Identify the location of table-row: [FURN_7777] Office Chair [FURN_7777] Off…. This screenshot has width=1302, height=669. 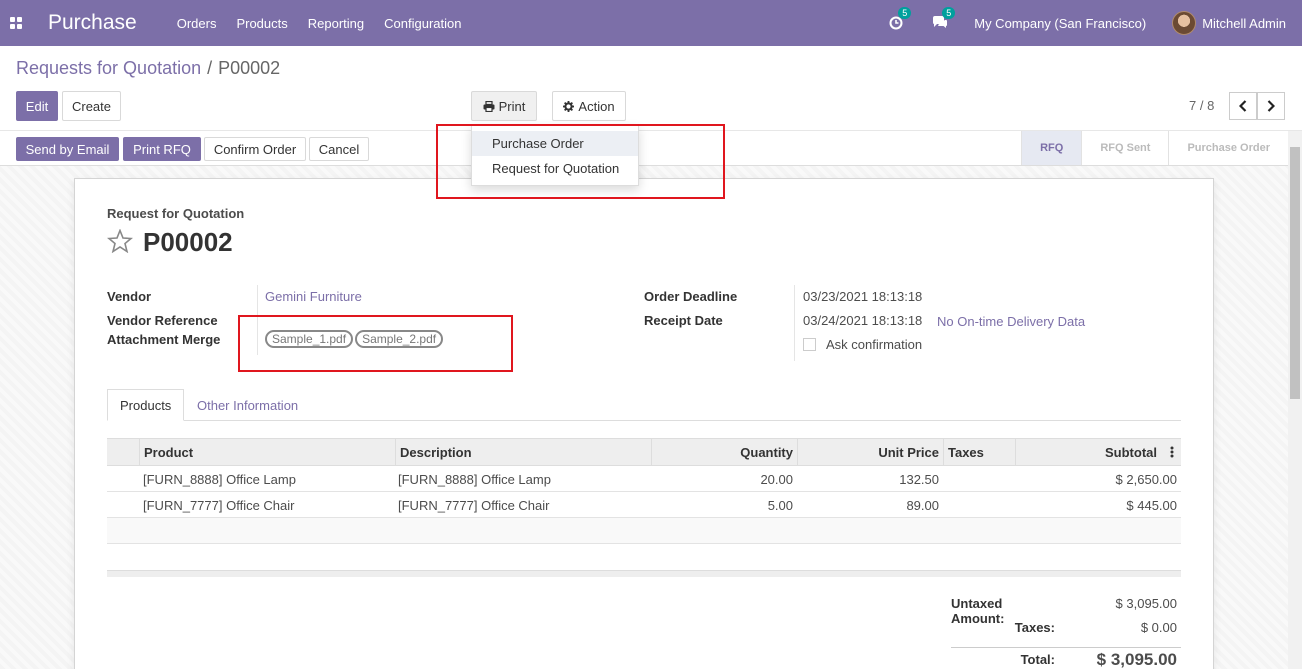
(644, 505).